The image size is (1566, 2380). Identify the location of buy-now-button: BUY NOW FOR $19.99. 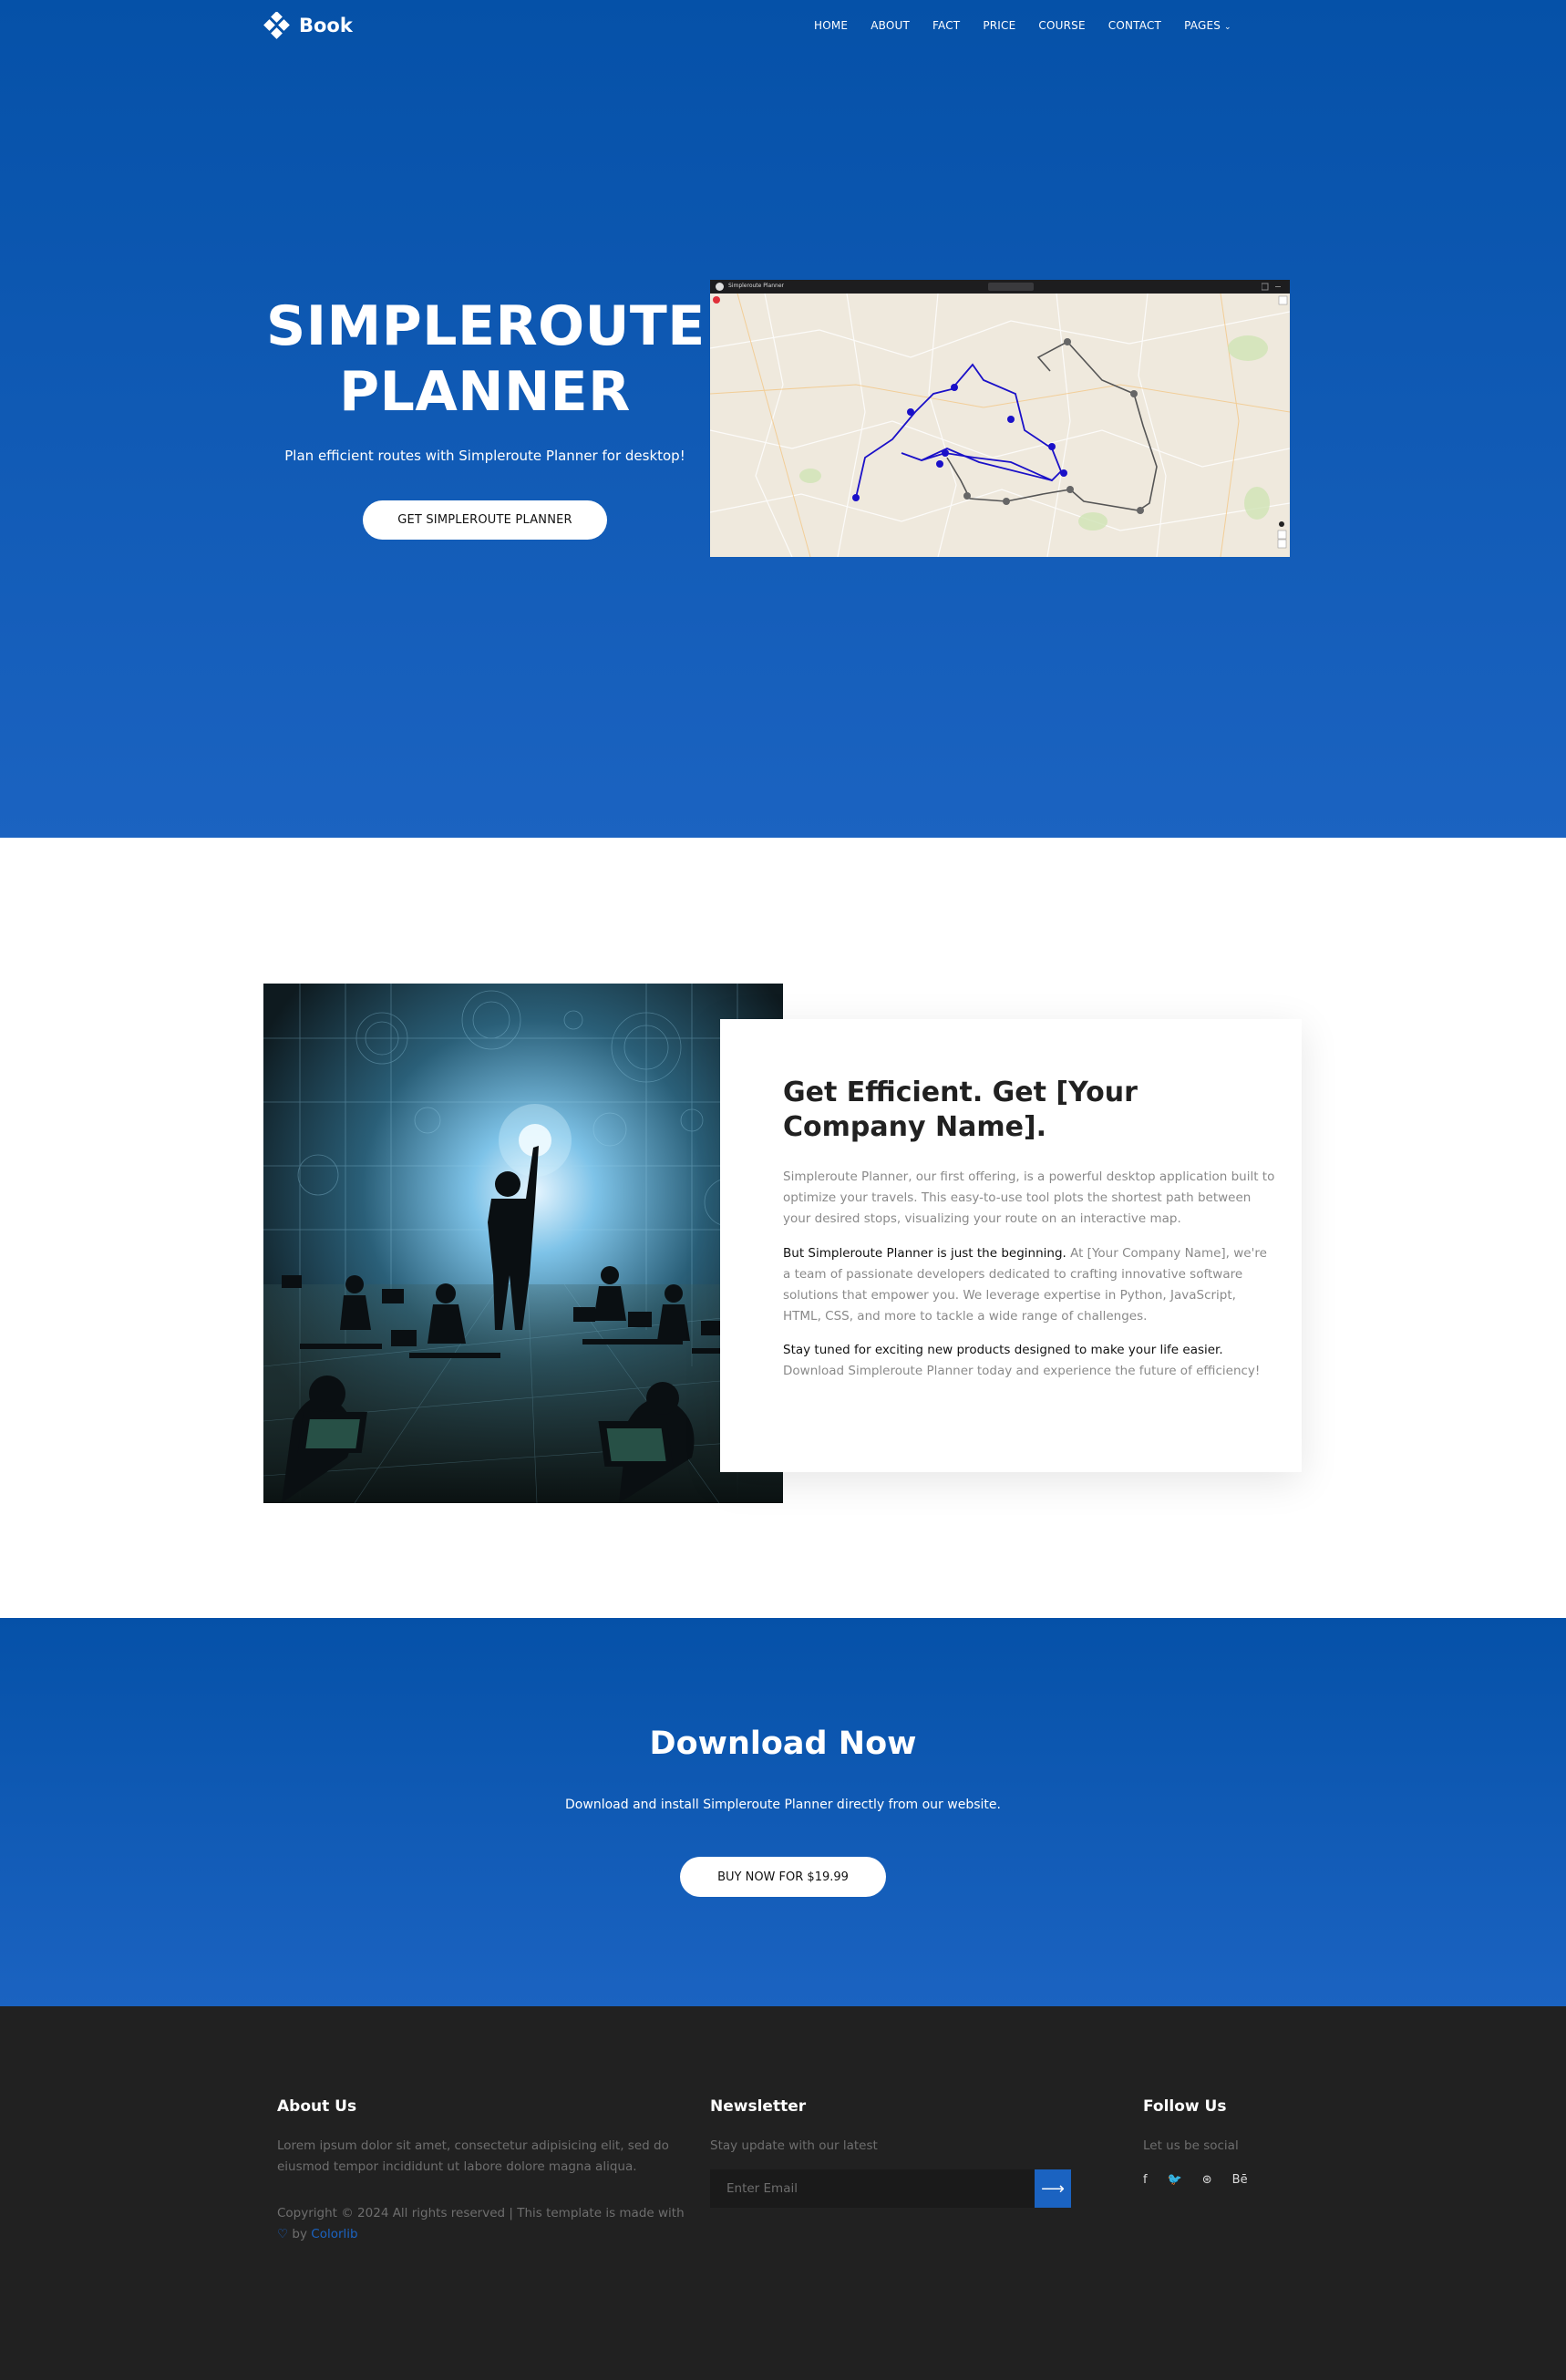
(783, 1877).